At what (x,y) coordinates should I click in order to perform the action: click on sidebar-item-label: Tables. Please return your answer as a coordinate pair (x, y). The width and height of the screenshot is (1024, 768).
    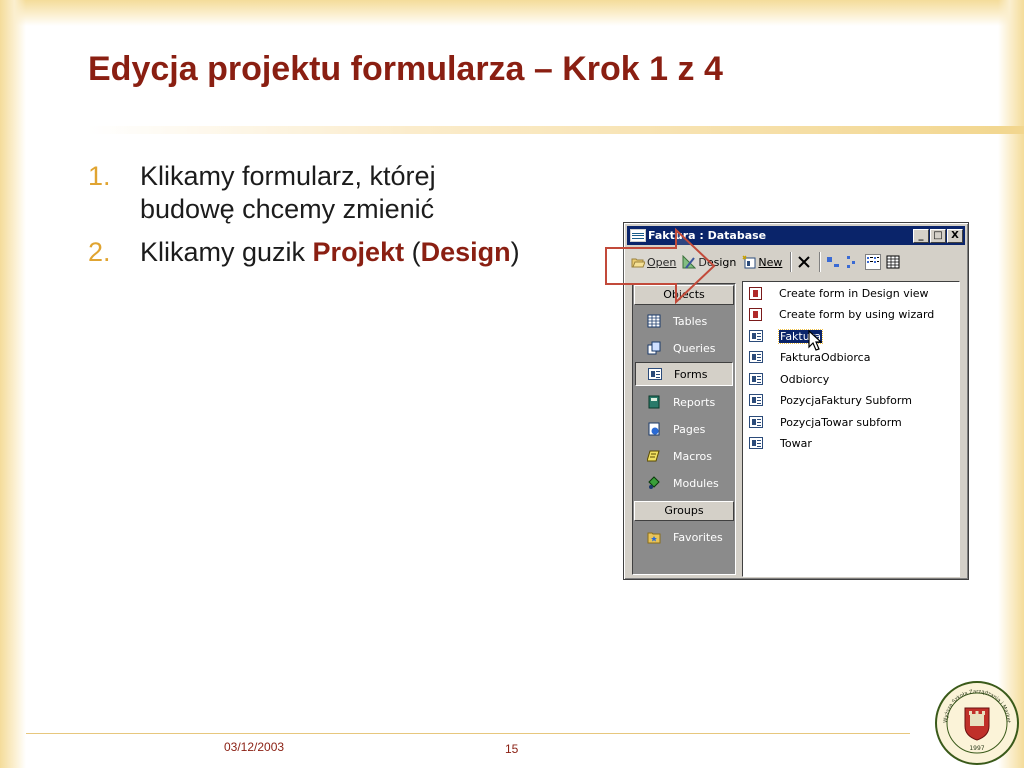
    Looking at the image, I should click on (690, 321).